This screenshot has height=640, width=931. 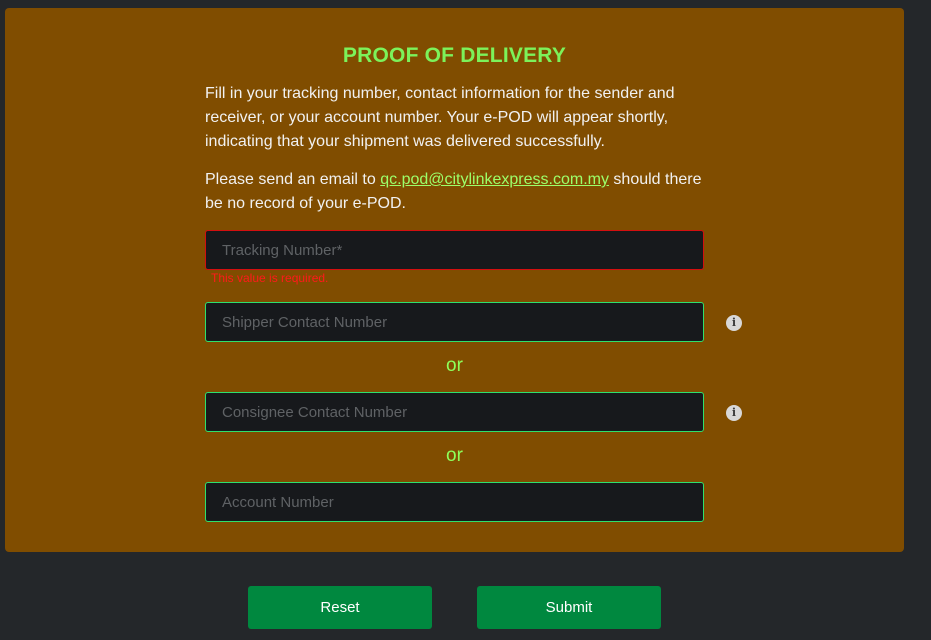 I want to click on support-email-link: qc.pod@citylinkexpress.com.my, so click(x=494, y=179).